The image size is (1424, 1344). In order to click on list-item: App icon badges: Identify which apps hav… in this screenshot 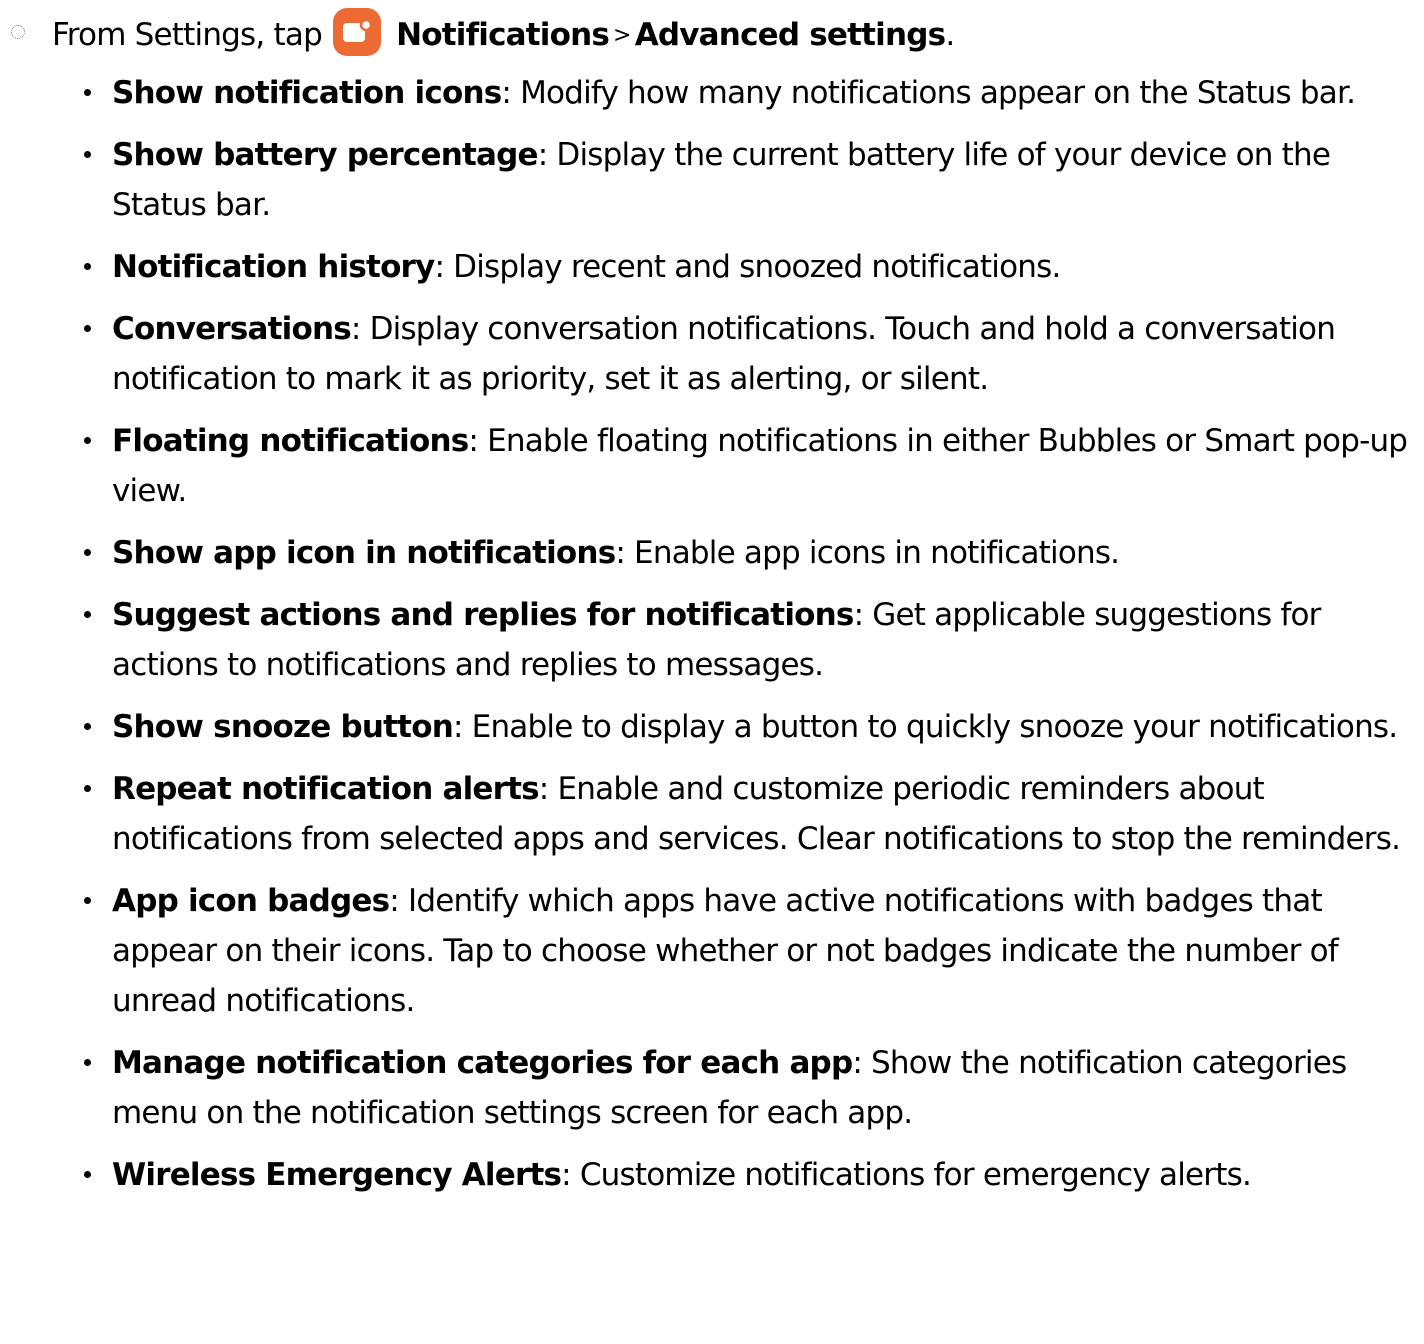, I will do `click(712, 951)`.